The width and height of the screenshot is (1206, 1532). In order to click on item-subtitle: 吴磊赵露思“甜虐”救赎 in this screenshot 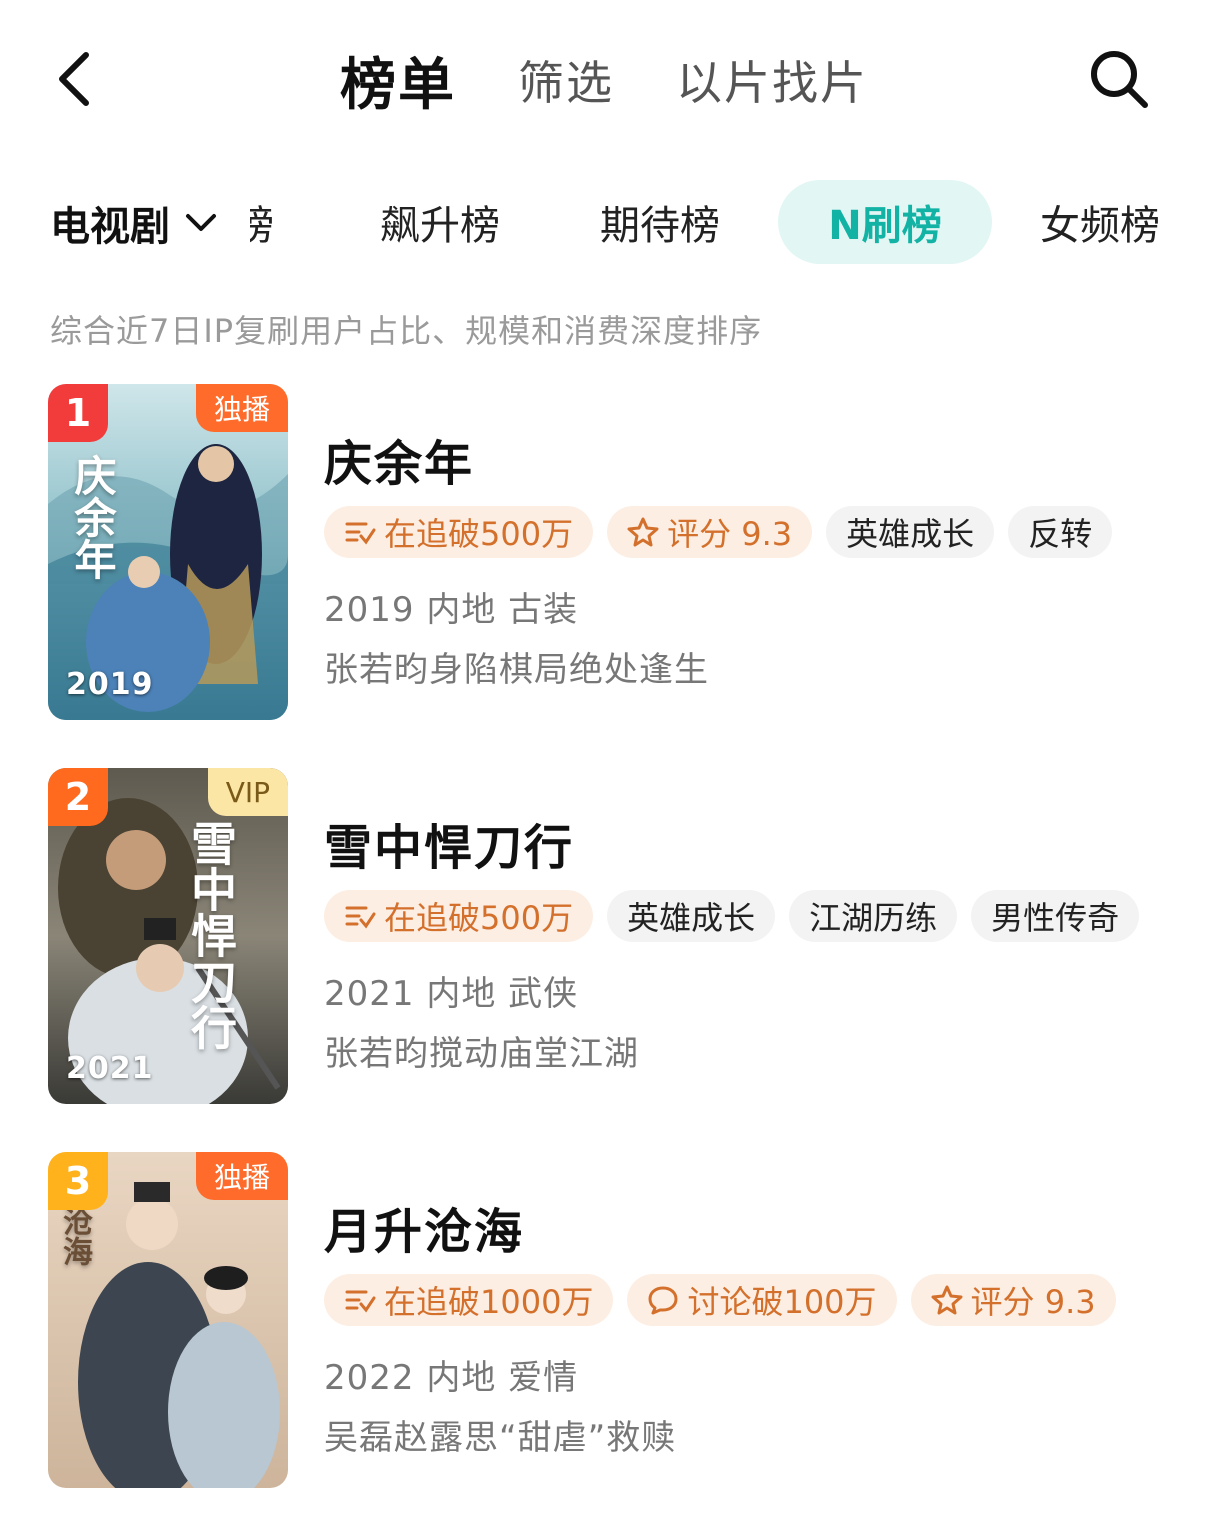, I will do `click(500, 1438)`.